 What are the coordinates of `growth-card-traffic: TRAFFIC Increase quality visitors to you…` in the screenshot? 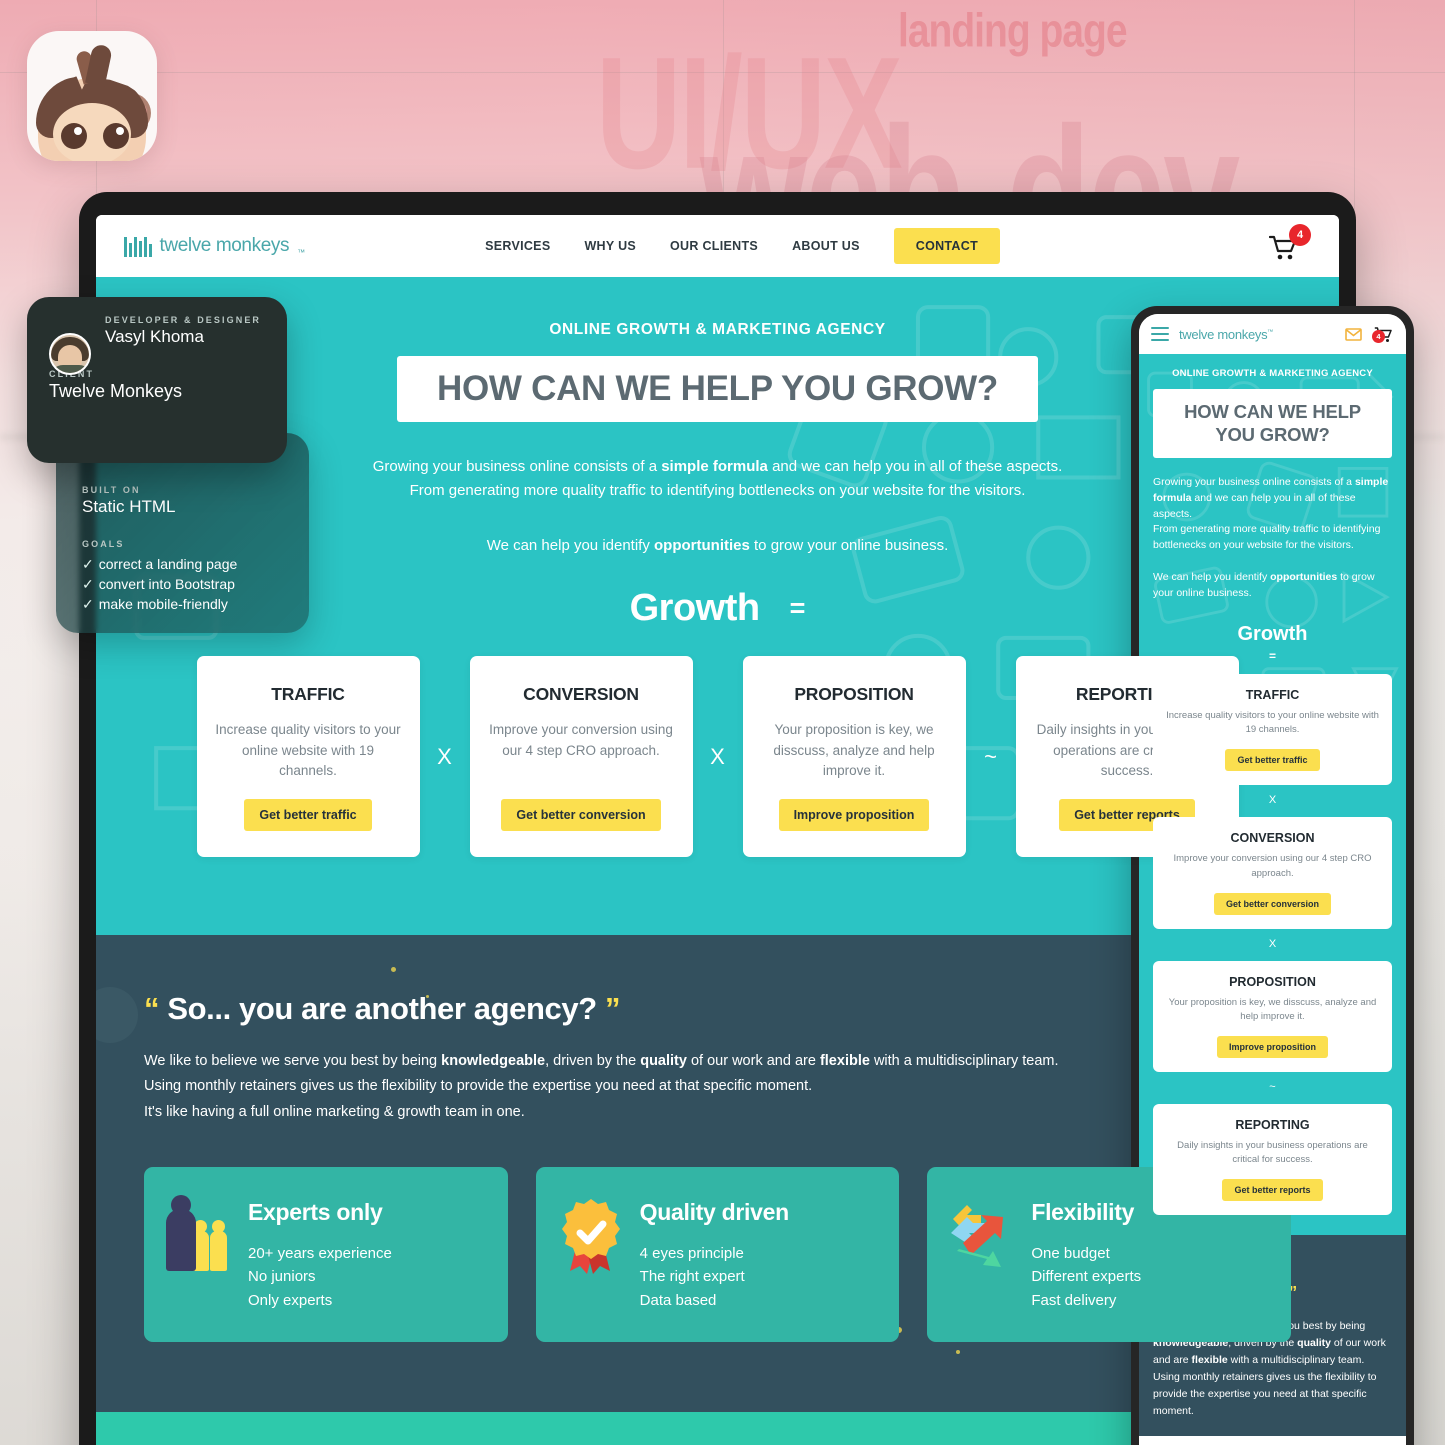 It's located at (308, 757).